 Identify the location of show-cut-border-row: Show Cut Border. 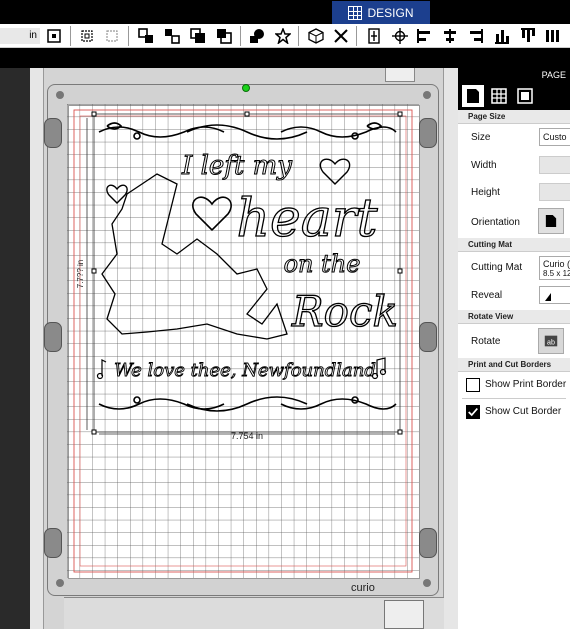
(514, 412).